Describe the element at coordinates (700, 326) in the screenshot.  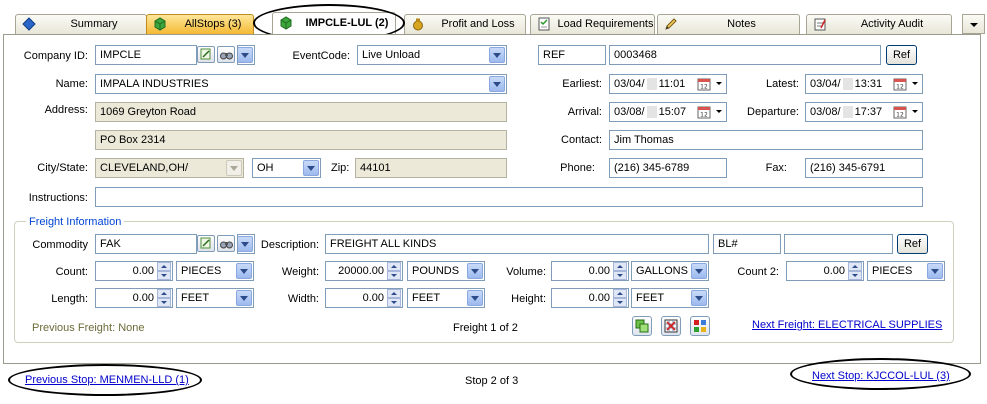
I see `freight-grid-button` at that location.